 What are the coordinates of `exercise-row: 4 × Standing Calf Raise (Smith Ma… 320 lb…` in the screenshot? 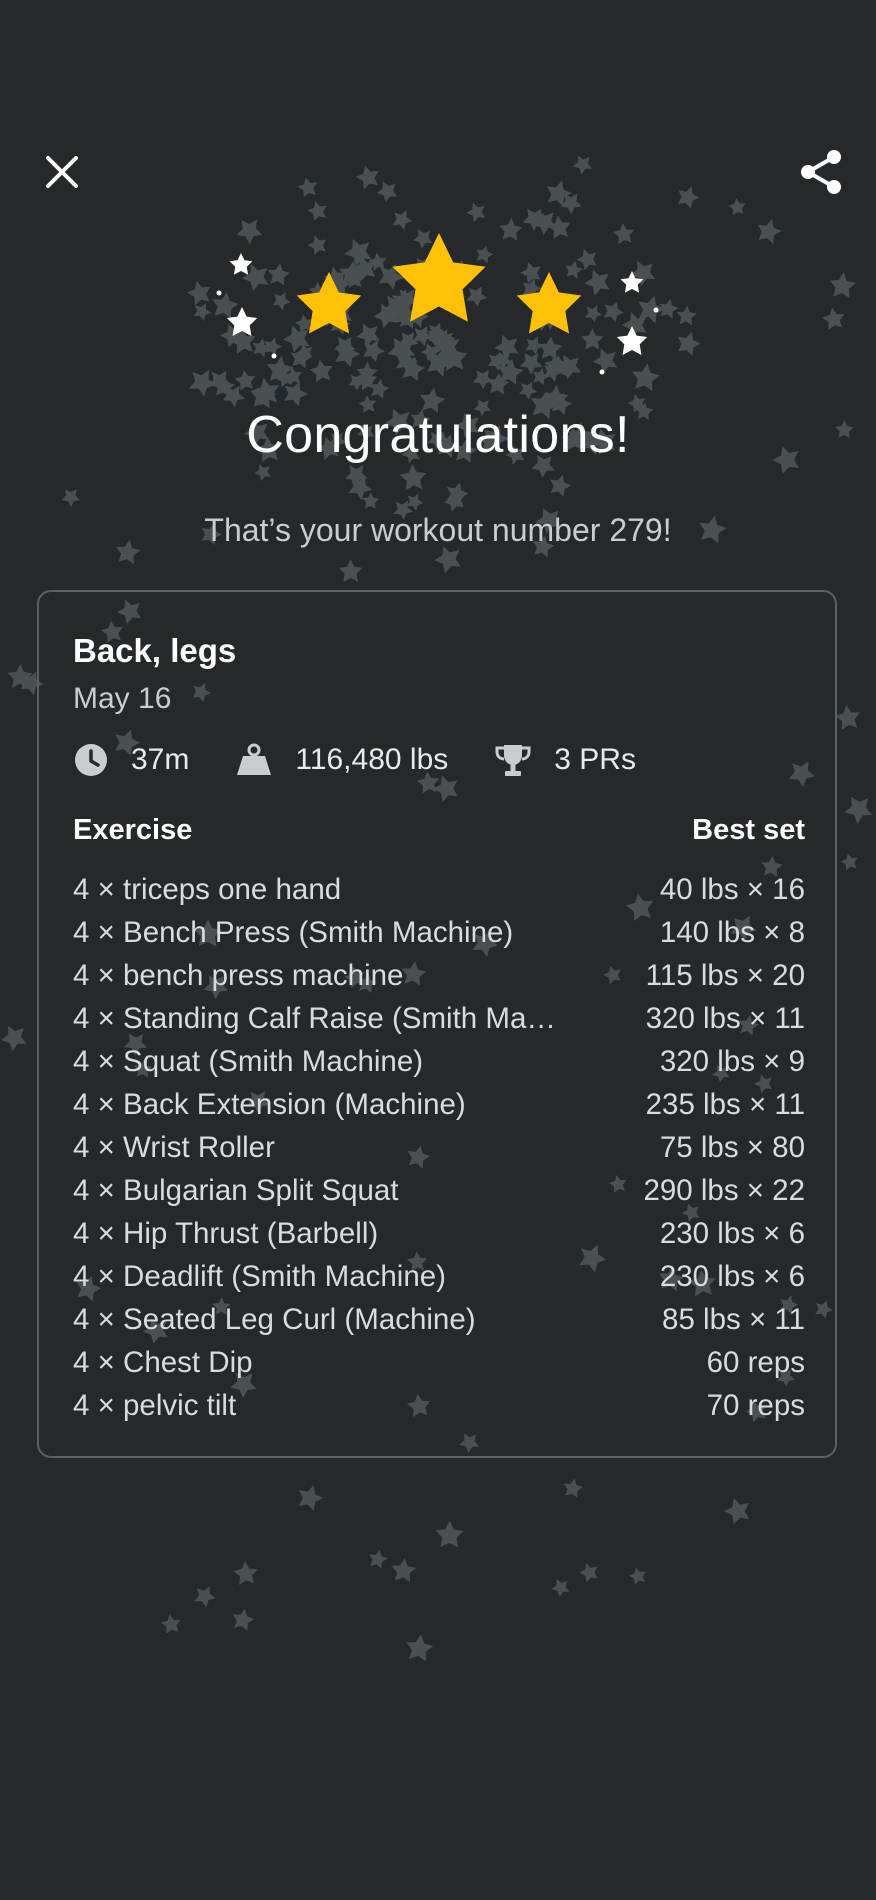 It's located at (439, 1018).